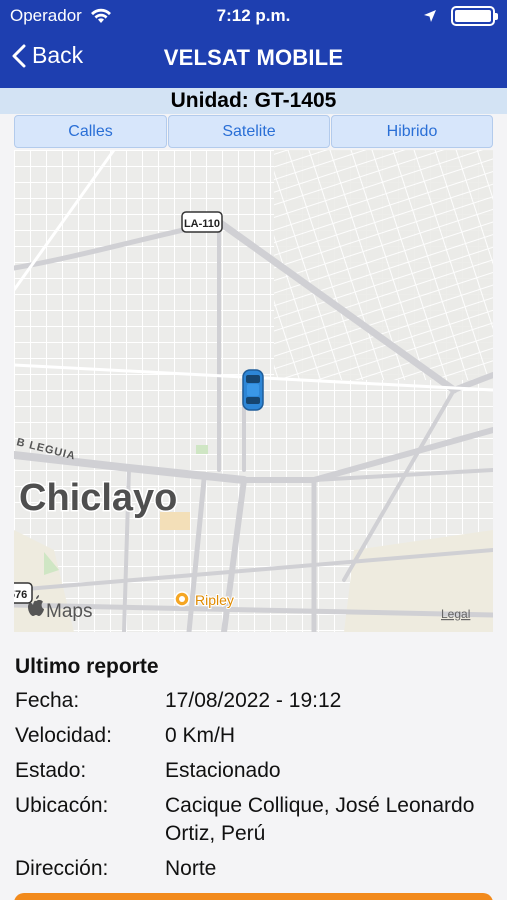 This screenshot has width=507, height=900. I want to click on vehicle-marker, so click(253, 390).